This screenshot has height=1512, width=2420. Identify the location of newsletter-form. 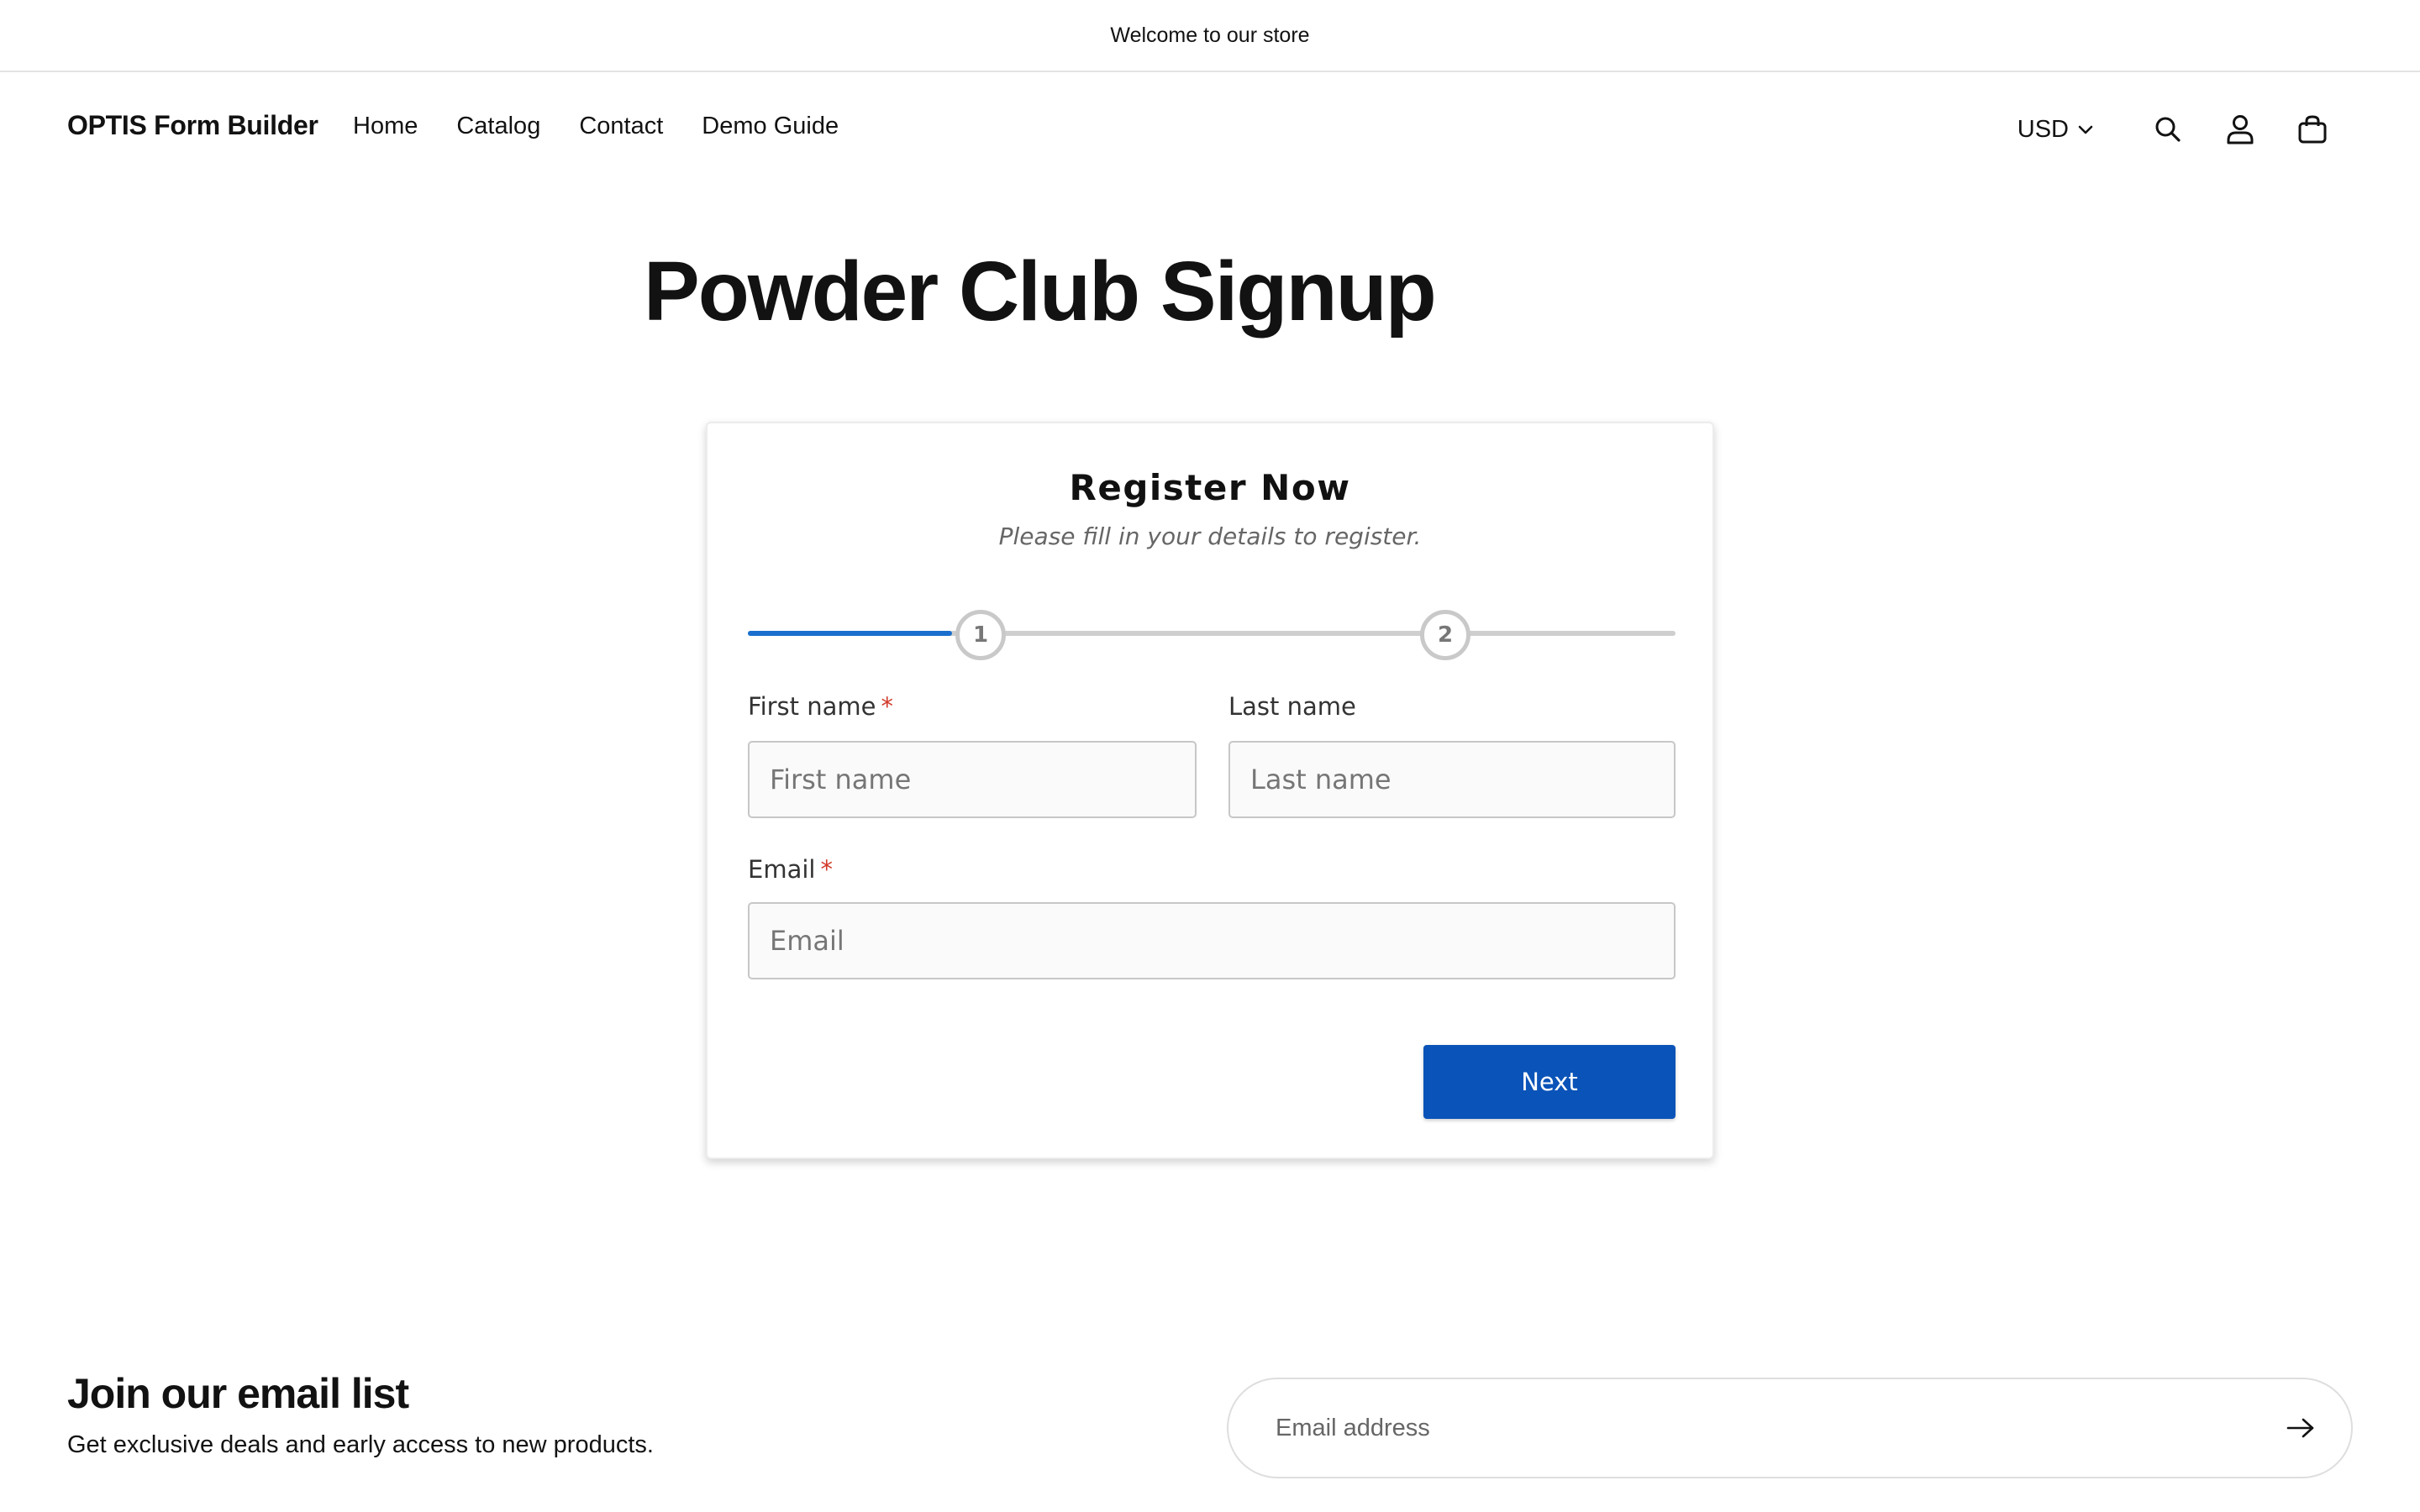
(1790, 1428).